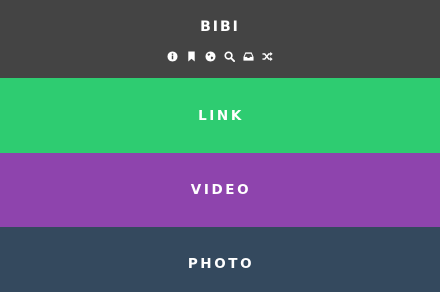 Image resolution: width=440 pixels, height=292 pixels. Describe the element at coordinates (210, 56) in the screenshot. I see `globe-icon` at that location.